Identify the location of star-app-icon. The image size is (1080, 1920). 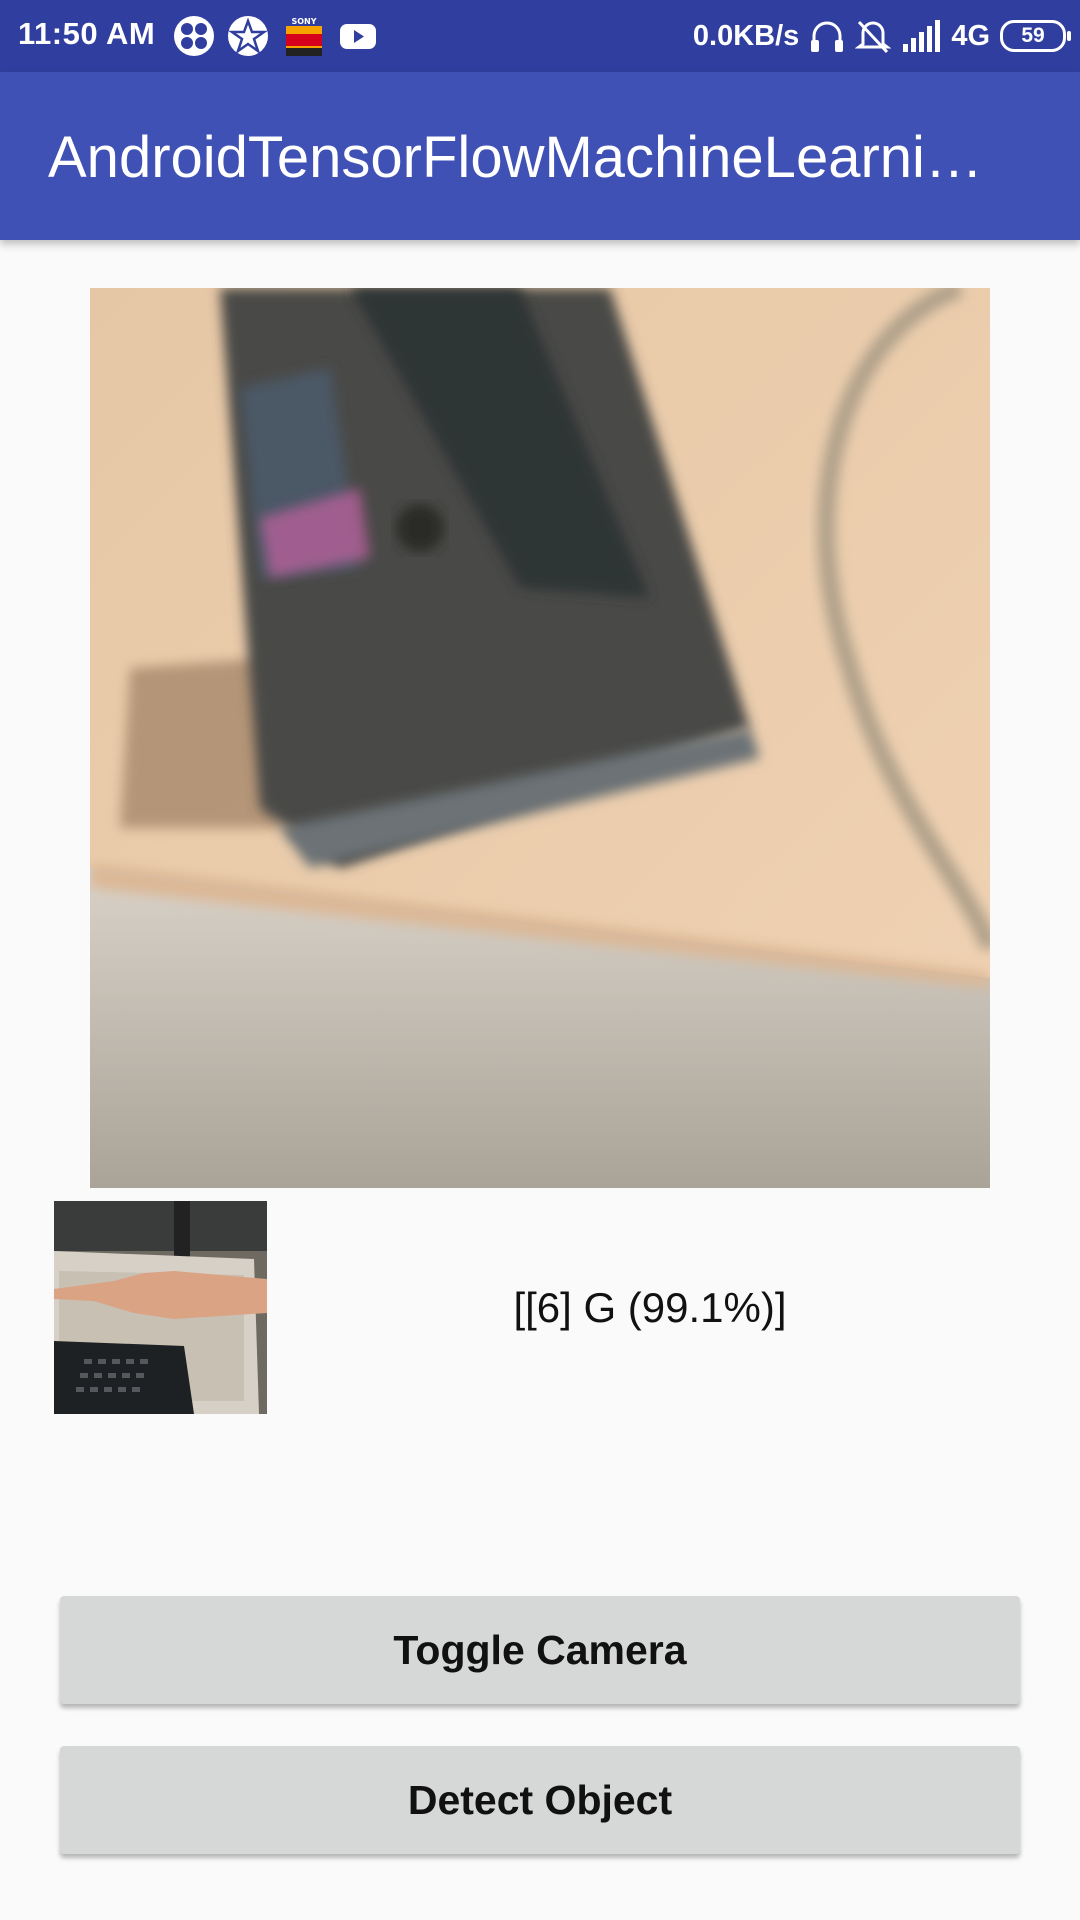
(248, 36).